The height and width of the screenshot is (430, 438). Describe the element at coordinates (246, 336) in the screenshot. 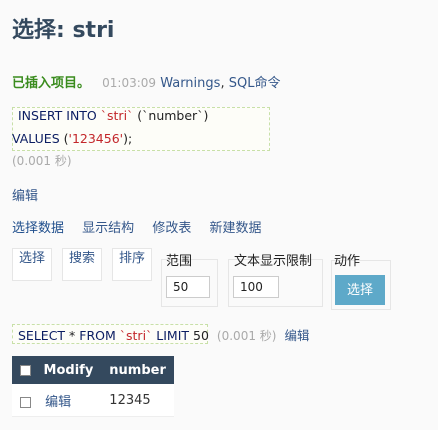

I see `query-duration: (0.001 秒)` at that location.